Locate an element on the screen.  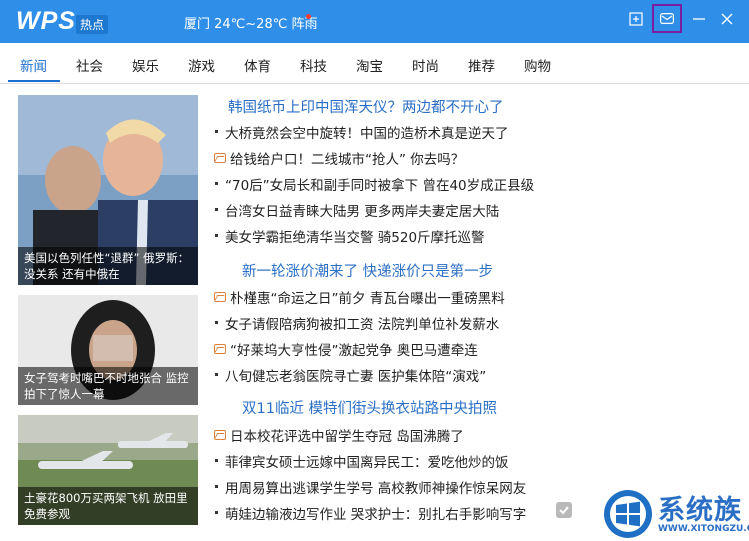
active-tab-indicator is located at coordinates (34, 81).